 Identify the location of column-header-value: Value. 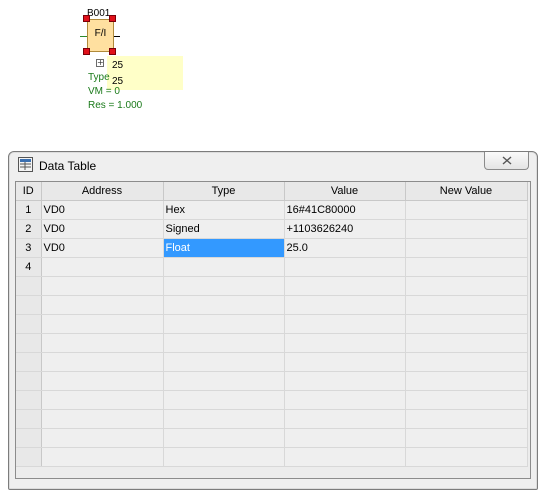
(345, 191).